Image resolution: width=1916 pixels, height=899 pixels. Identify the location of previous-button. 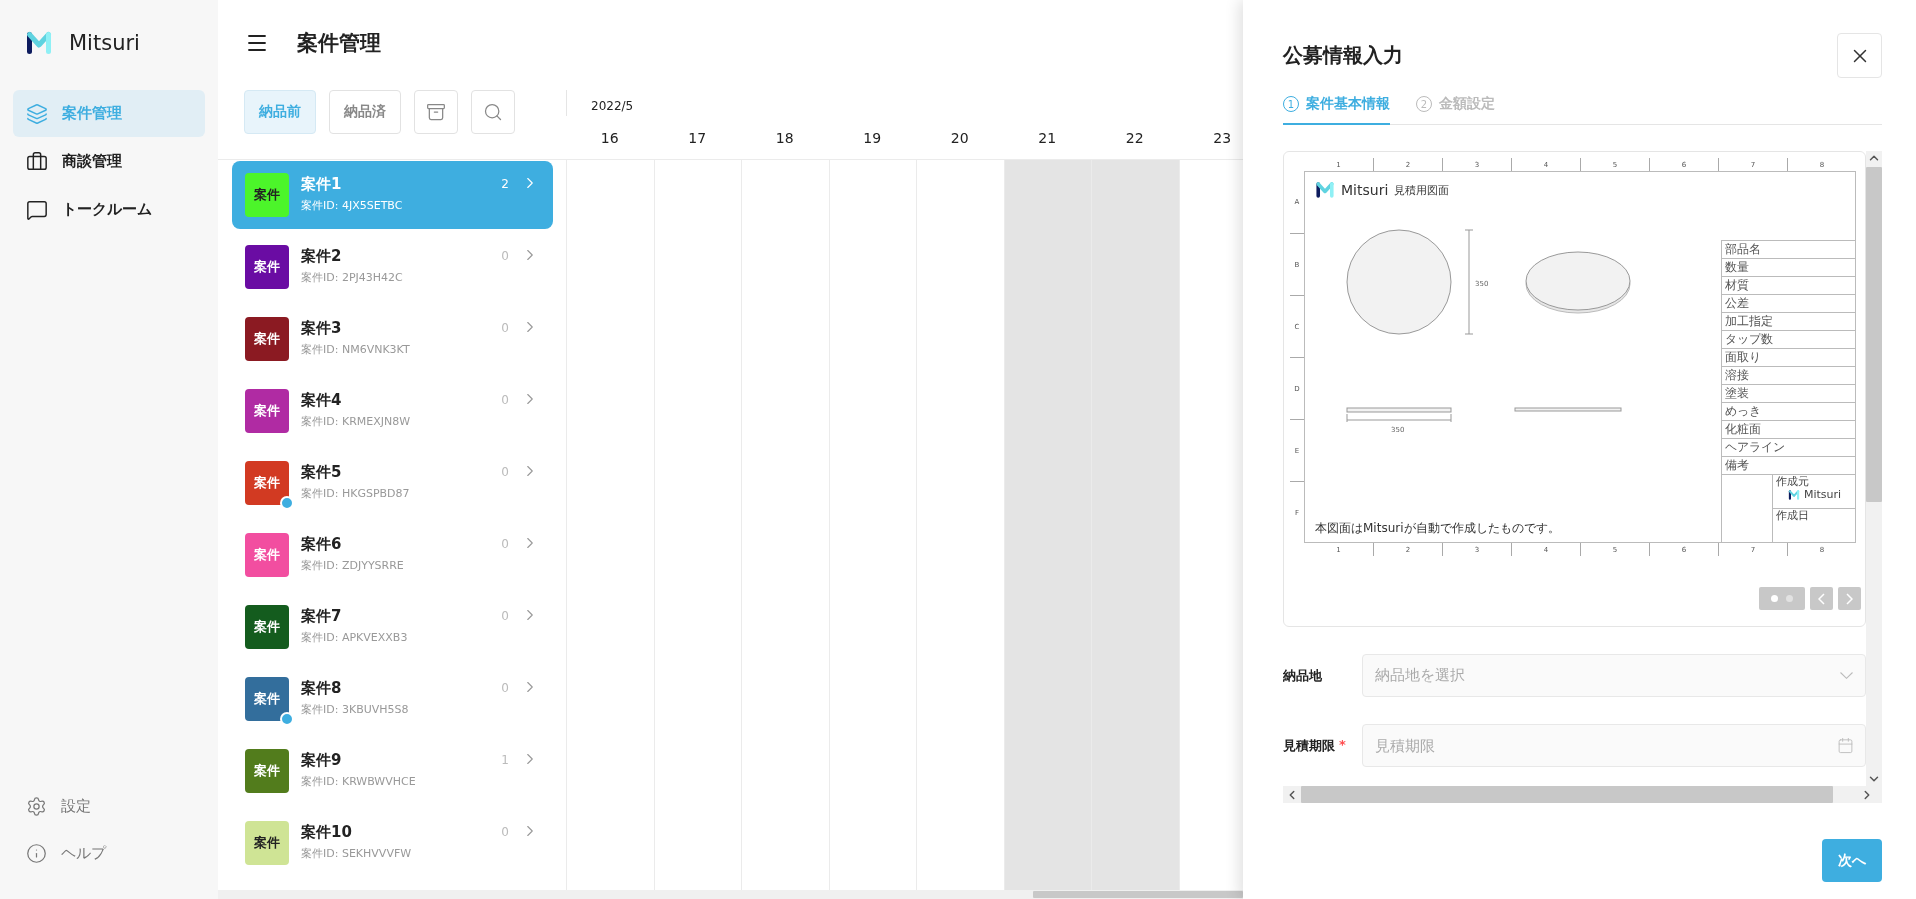
(1821, 598).